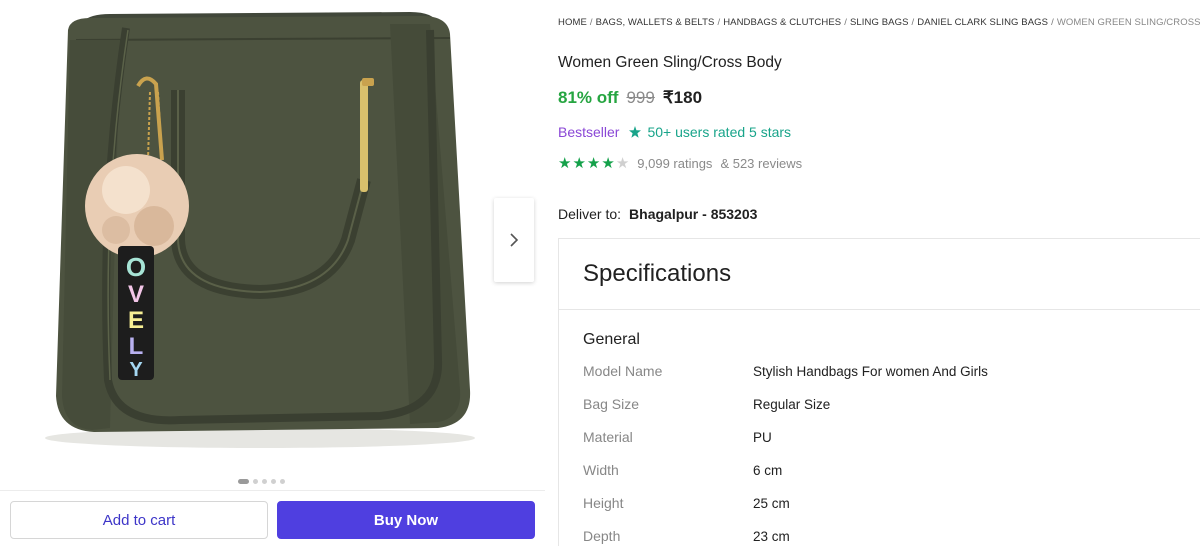  I want to click on next-image-button, so click(514, 240).